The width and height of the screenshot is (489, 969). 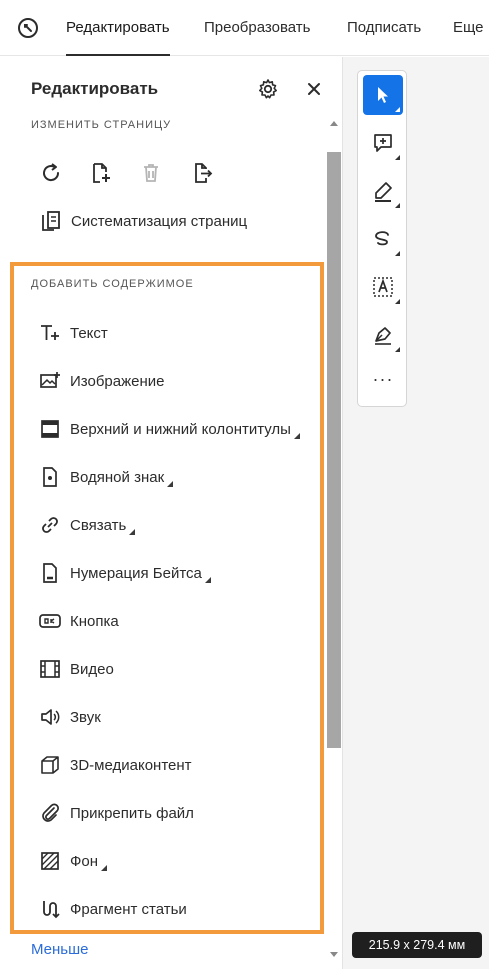 What do you see at coordinates (84, 861) in the screenshot?
I see `item-label: Фон` at bounding box center [84, 861].